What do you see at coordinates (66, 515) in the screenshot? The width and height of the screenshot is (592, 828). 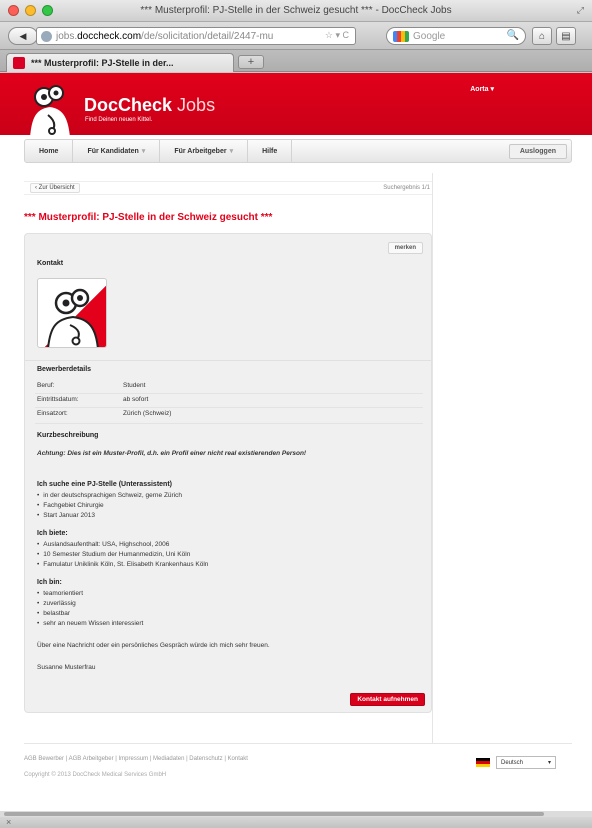 I see `list-item: Start Januar 2013` at bounding box center [66, 515].